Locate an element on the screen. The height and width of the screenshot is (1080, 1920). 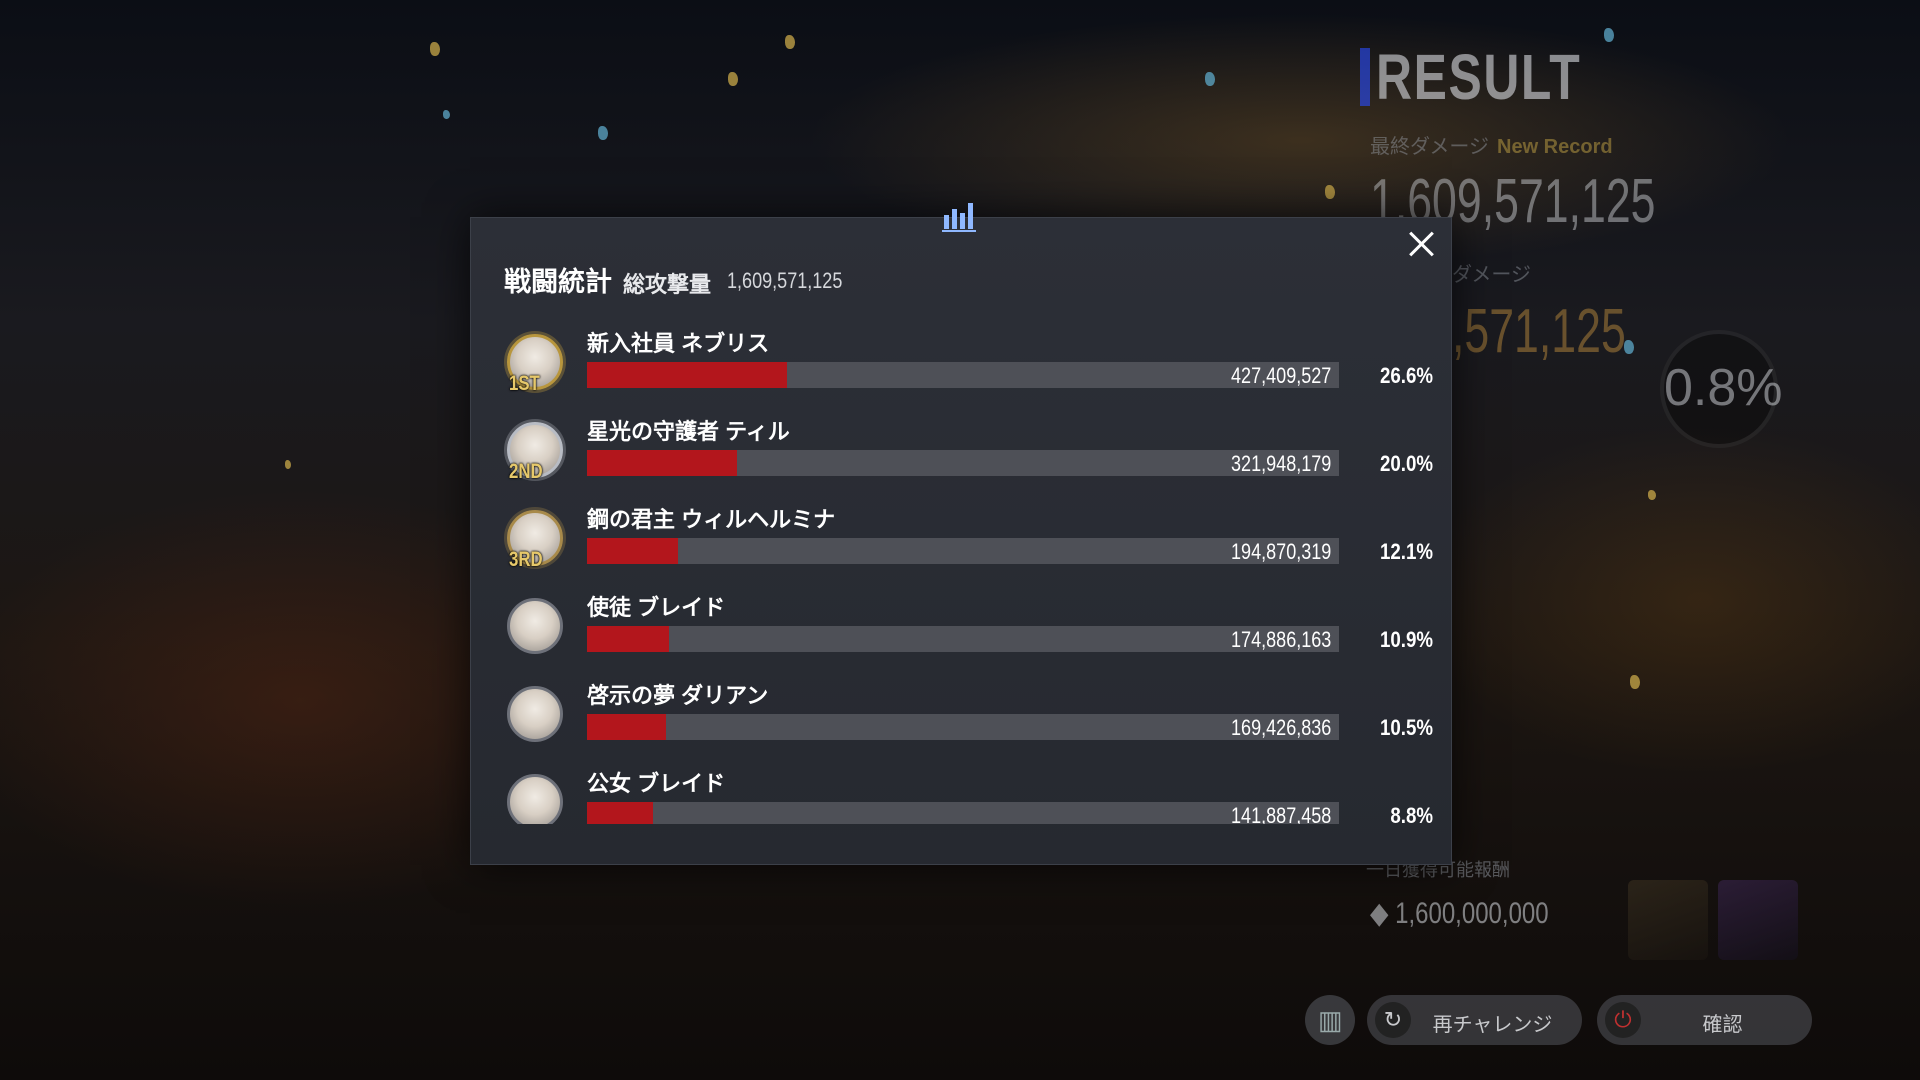
stats-button: ▥ is located at coordinates (1330, 1020).